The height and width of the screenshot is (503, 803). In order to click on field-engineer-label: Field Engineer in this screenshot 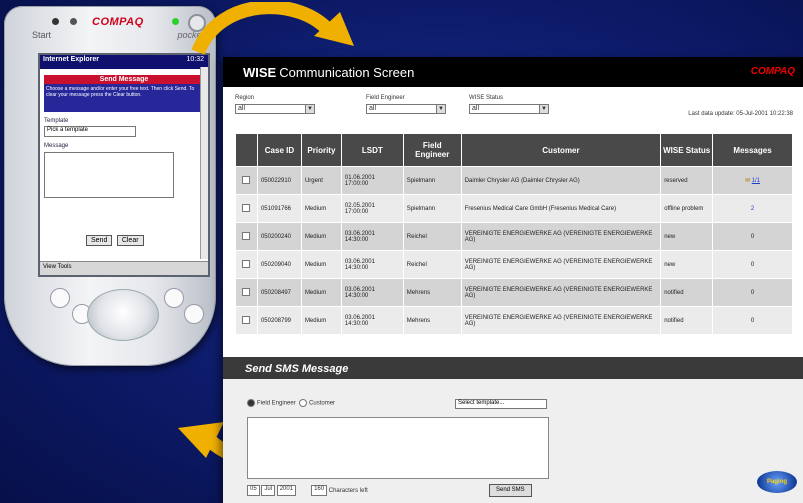, I will do `click(276, 403)`.